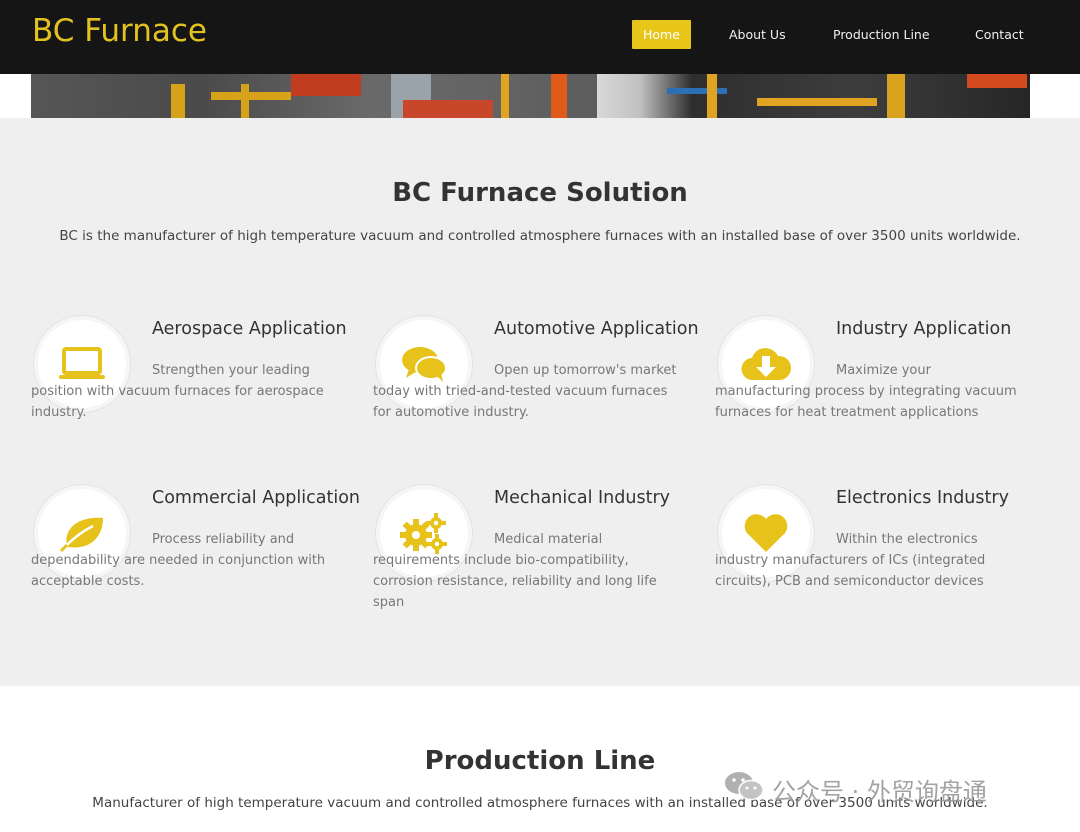  What do you see at coordinates (582, 498) in the screenshot?
I see `feature-title: Mechanical Industry` at bounding box center [582, 498].